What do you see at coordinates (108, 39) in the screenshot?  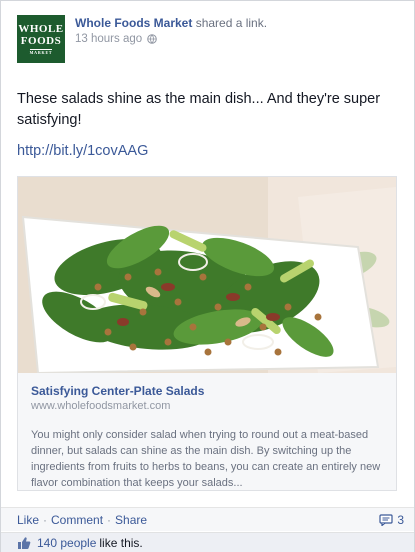 I see `post-timestamp: 13 hours ago` at bounding box center [108, 39].